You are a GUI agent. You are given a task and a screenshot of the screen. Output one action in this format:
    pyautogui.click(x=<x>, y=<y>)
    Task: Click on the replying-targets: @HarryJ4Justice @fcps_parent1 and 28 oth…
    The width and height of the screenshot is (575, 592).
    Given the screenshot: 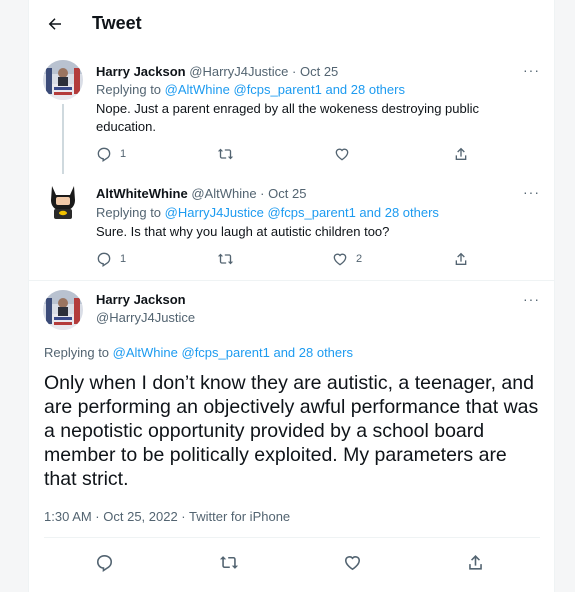 What is the action you would take?
    pyautogui.click(x=302, y=212)
    